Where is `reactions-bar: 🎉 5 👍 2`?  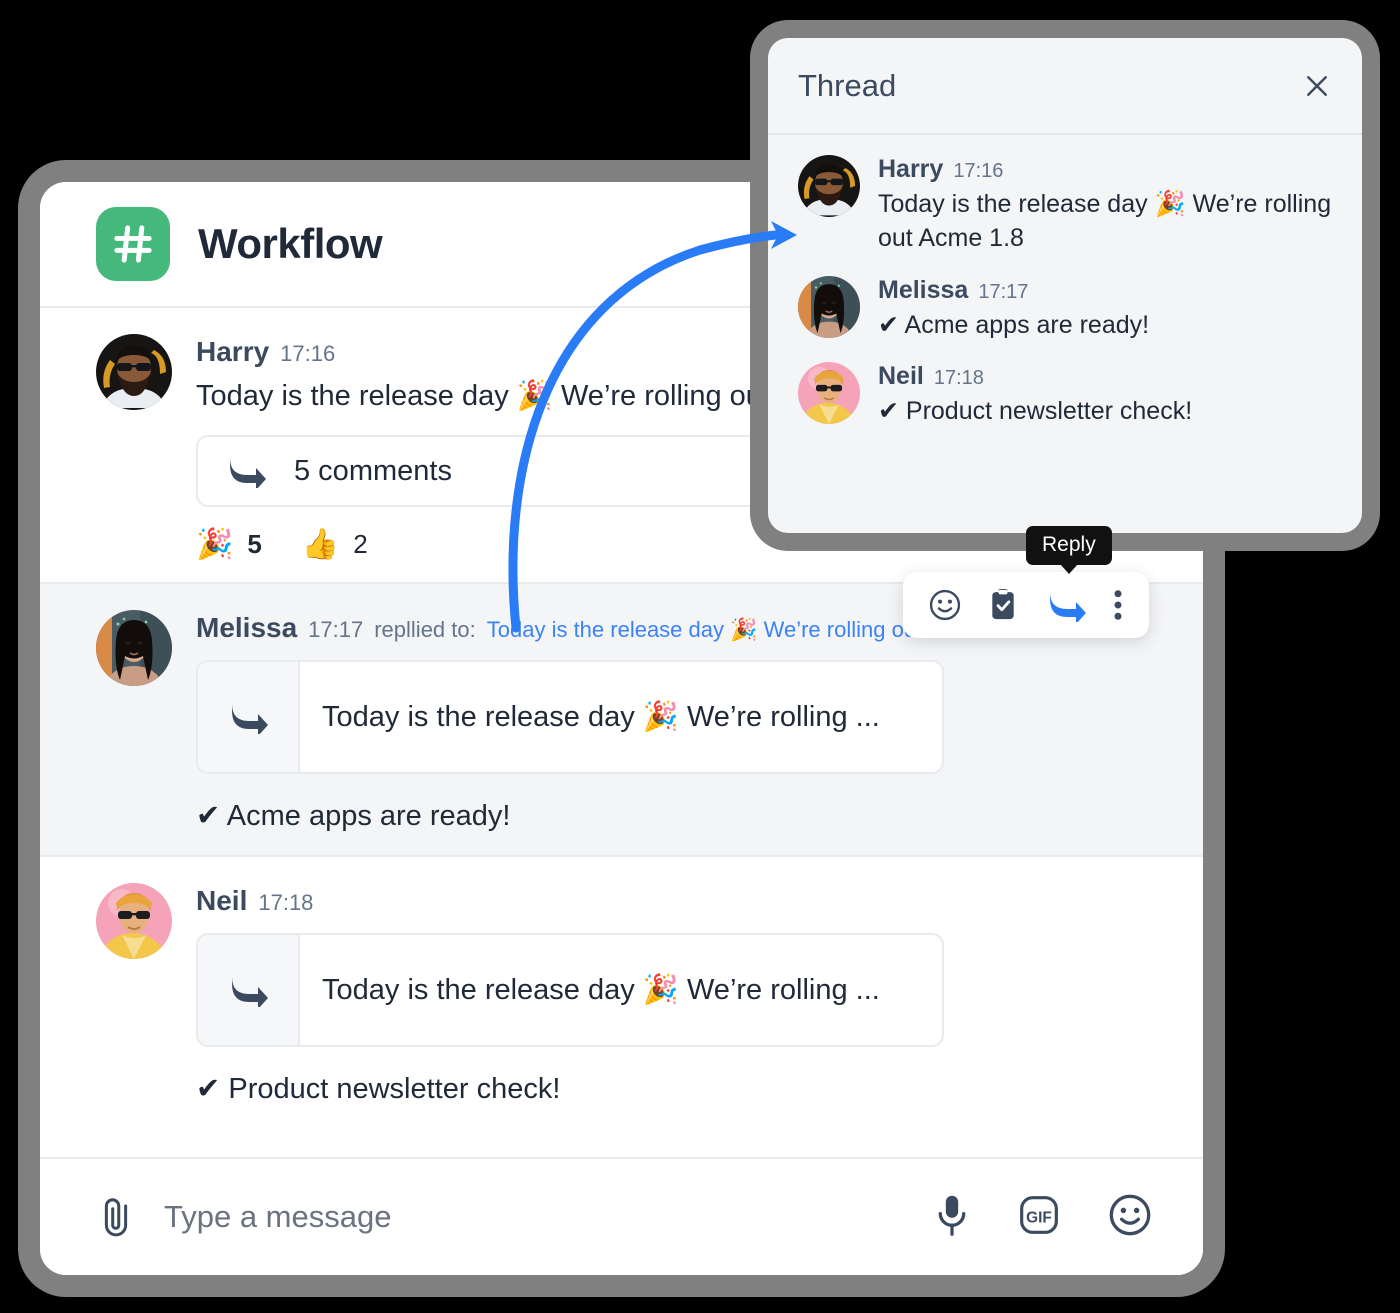 reactions-bar: 🎉 5 👍 2 is located at coordinates (679, 544).